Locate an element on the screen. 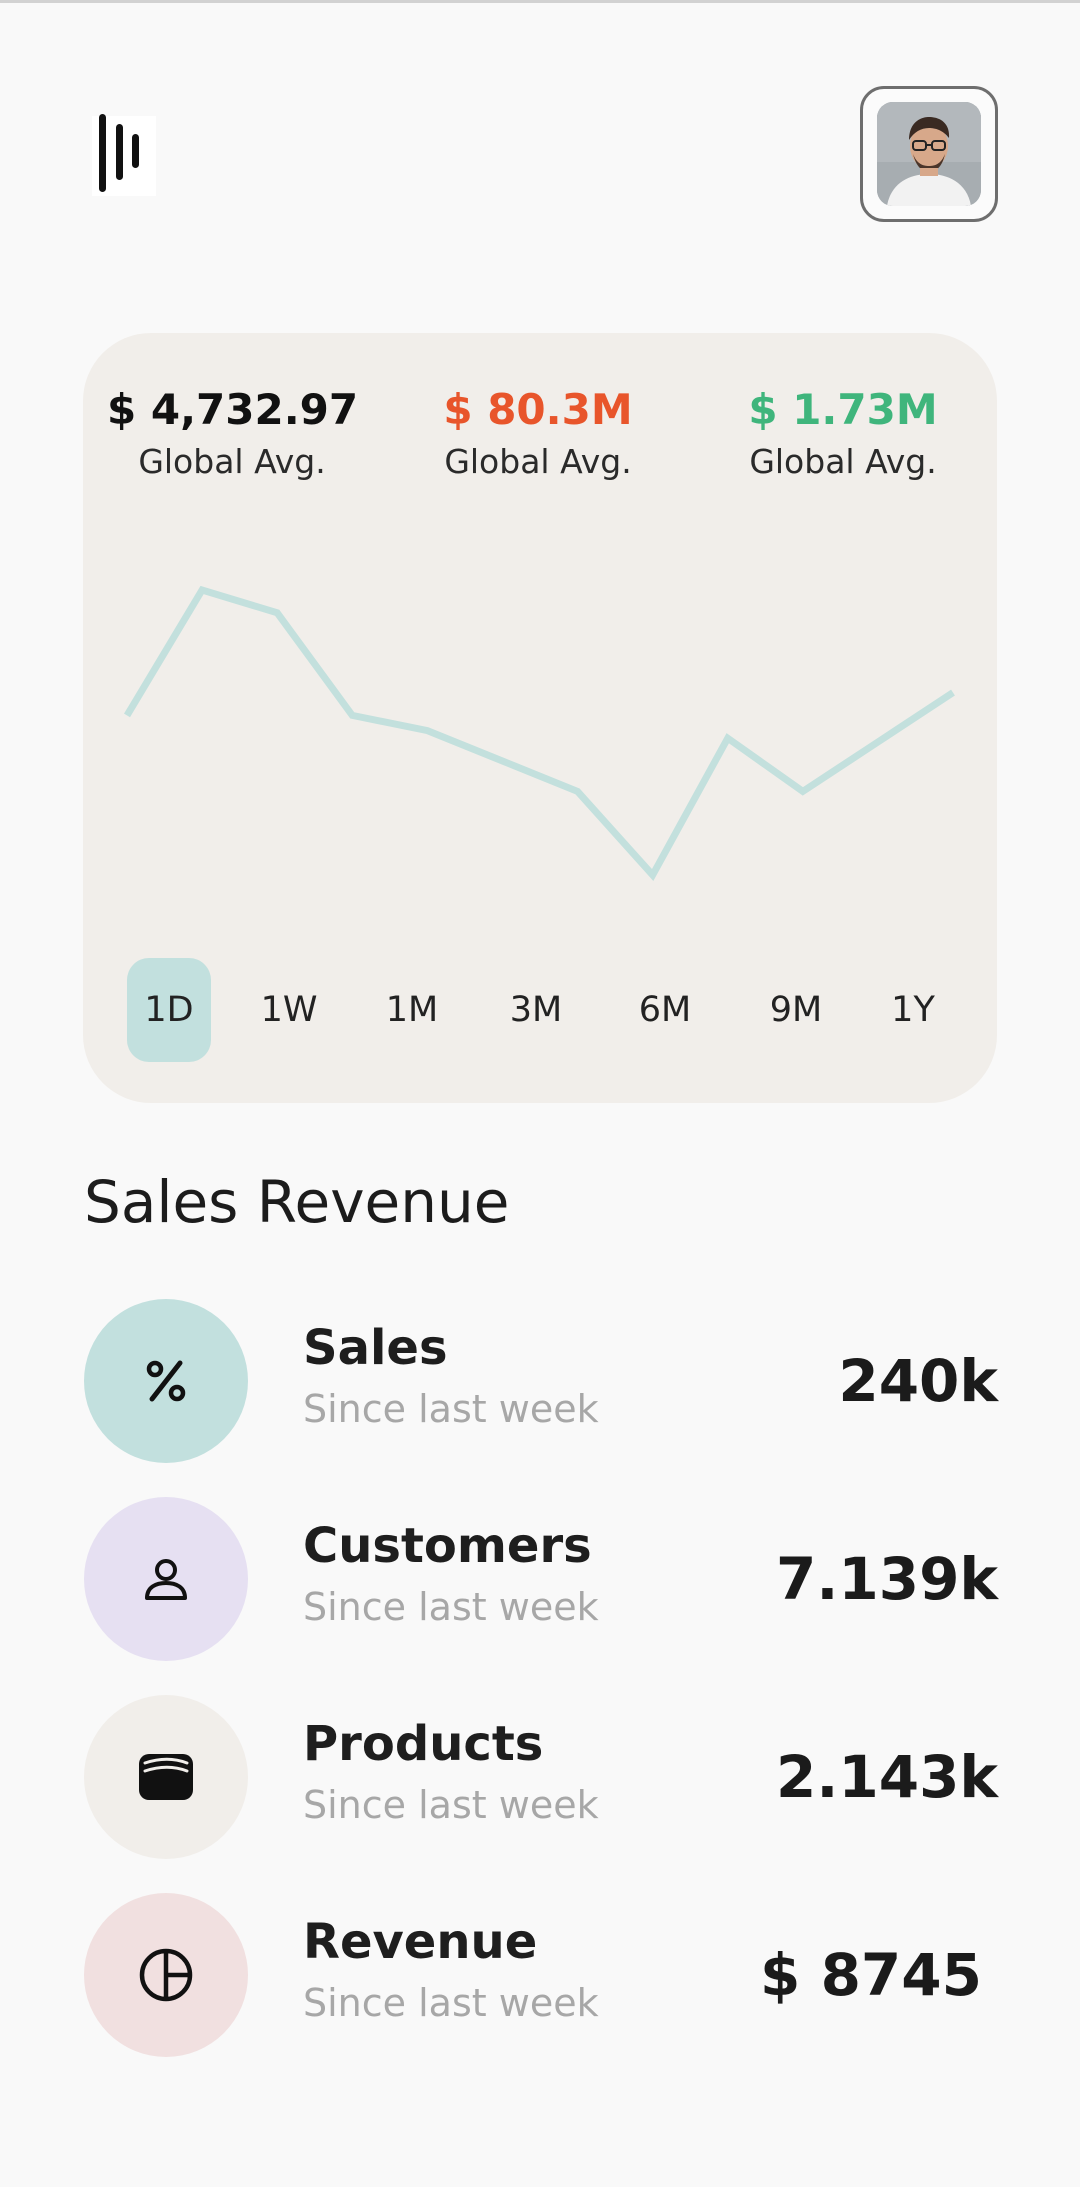 The width and height of the screenshot is (1080, 2187). range-tab-6m: 6M is located at coordinates (665, 1010).